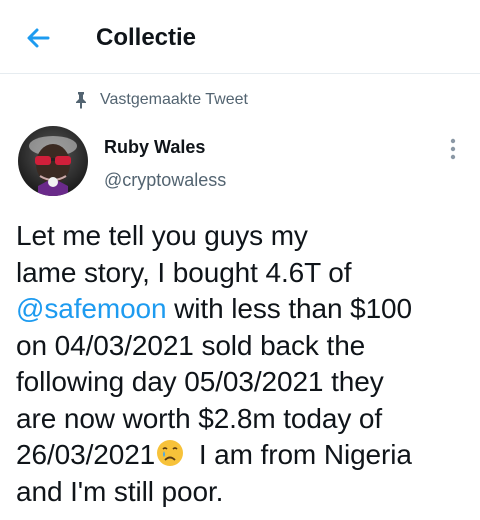 This screenshot has height=520, width=480. I want to click on tweet-line: lame story, I bought 4.6T of, so click(184, 272).